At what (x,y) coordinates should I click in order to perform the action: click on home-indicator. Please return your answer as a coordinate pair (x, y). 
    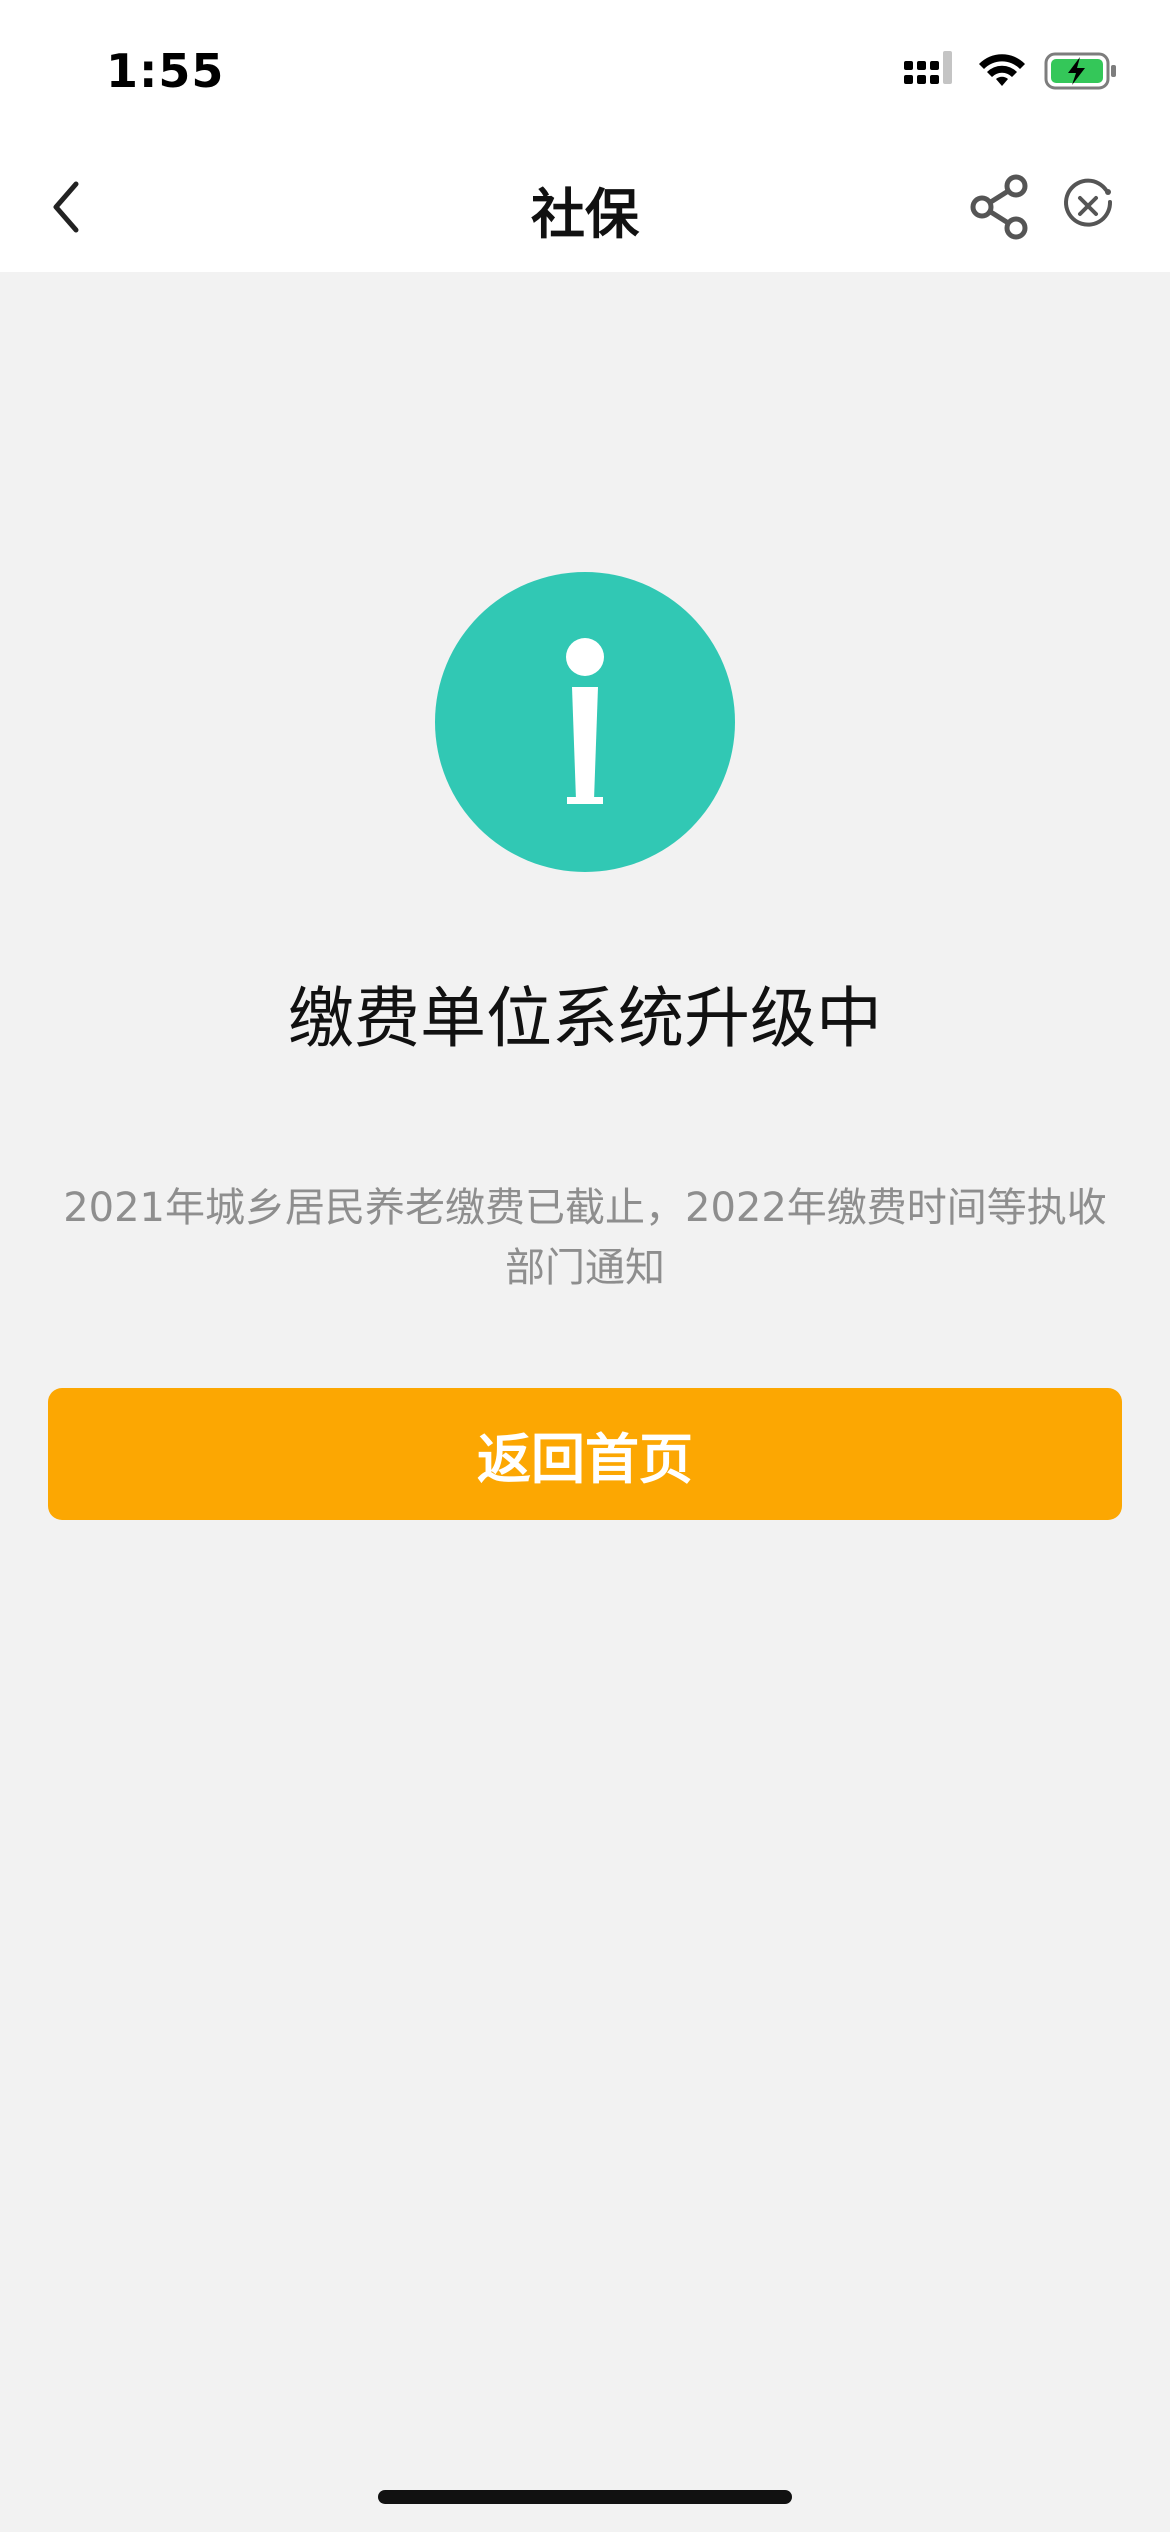
    Looking at the image, I should click on (585, 2497).